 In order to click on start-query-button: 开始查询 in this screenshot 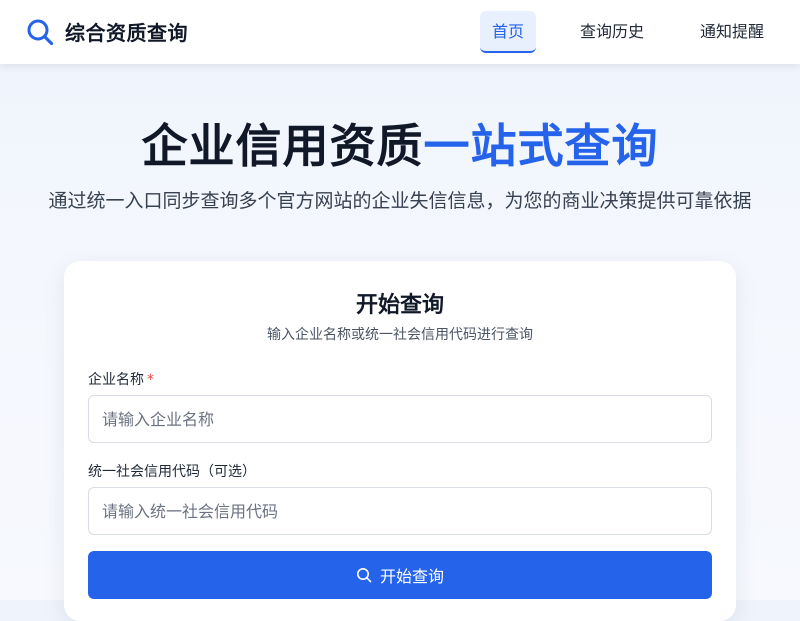, I will do `click(400, 575)`.